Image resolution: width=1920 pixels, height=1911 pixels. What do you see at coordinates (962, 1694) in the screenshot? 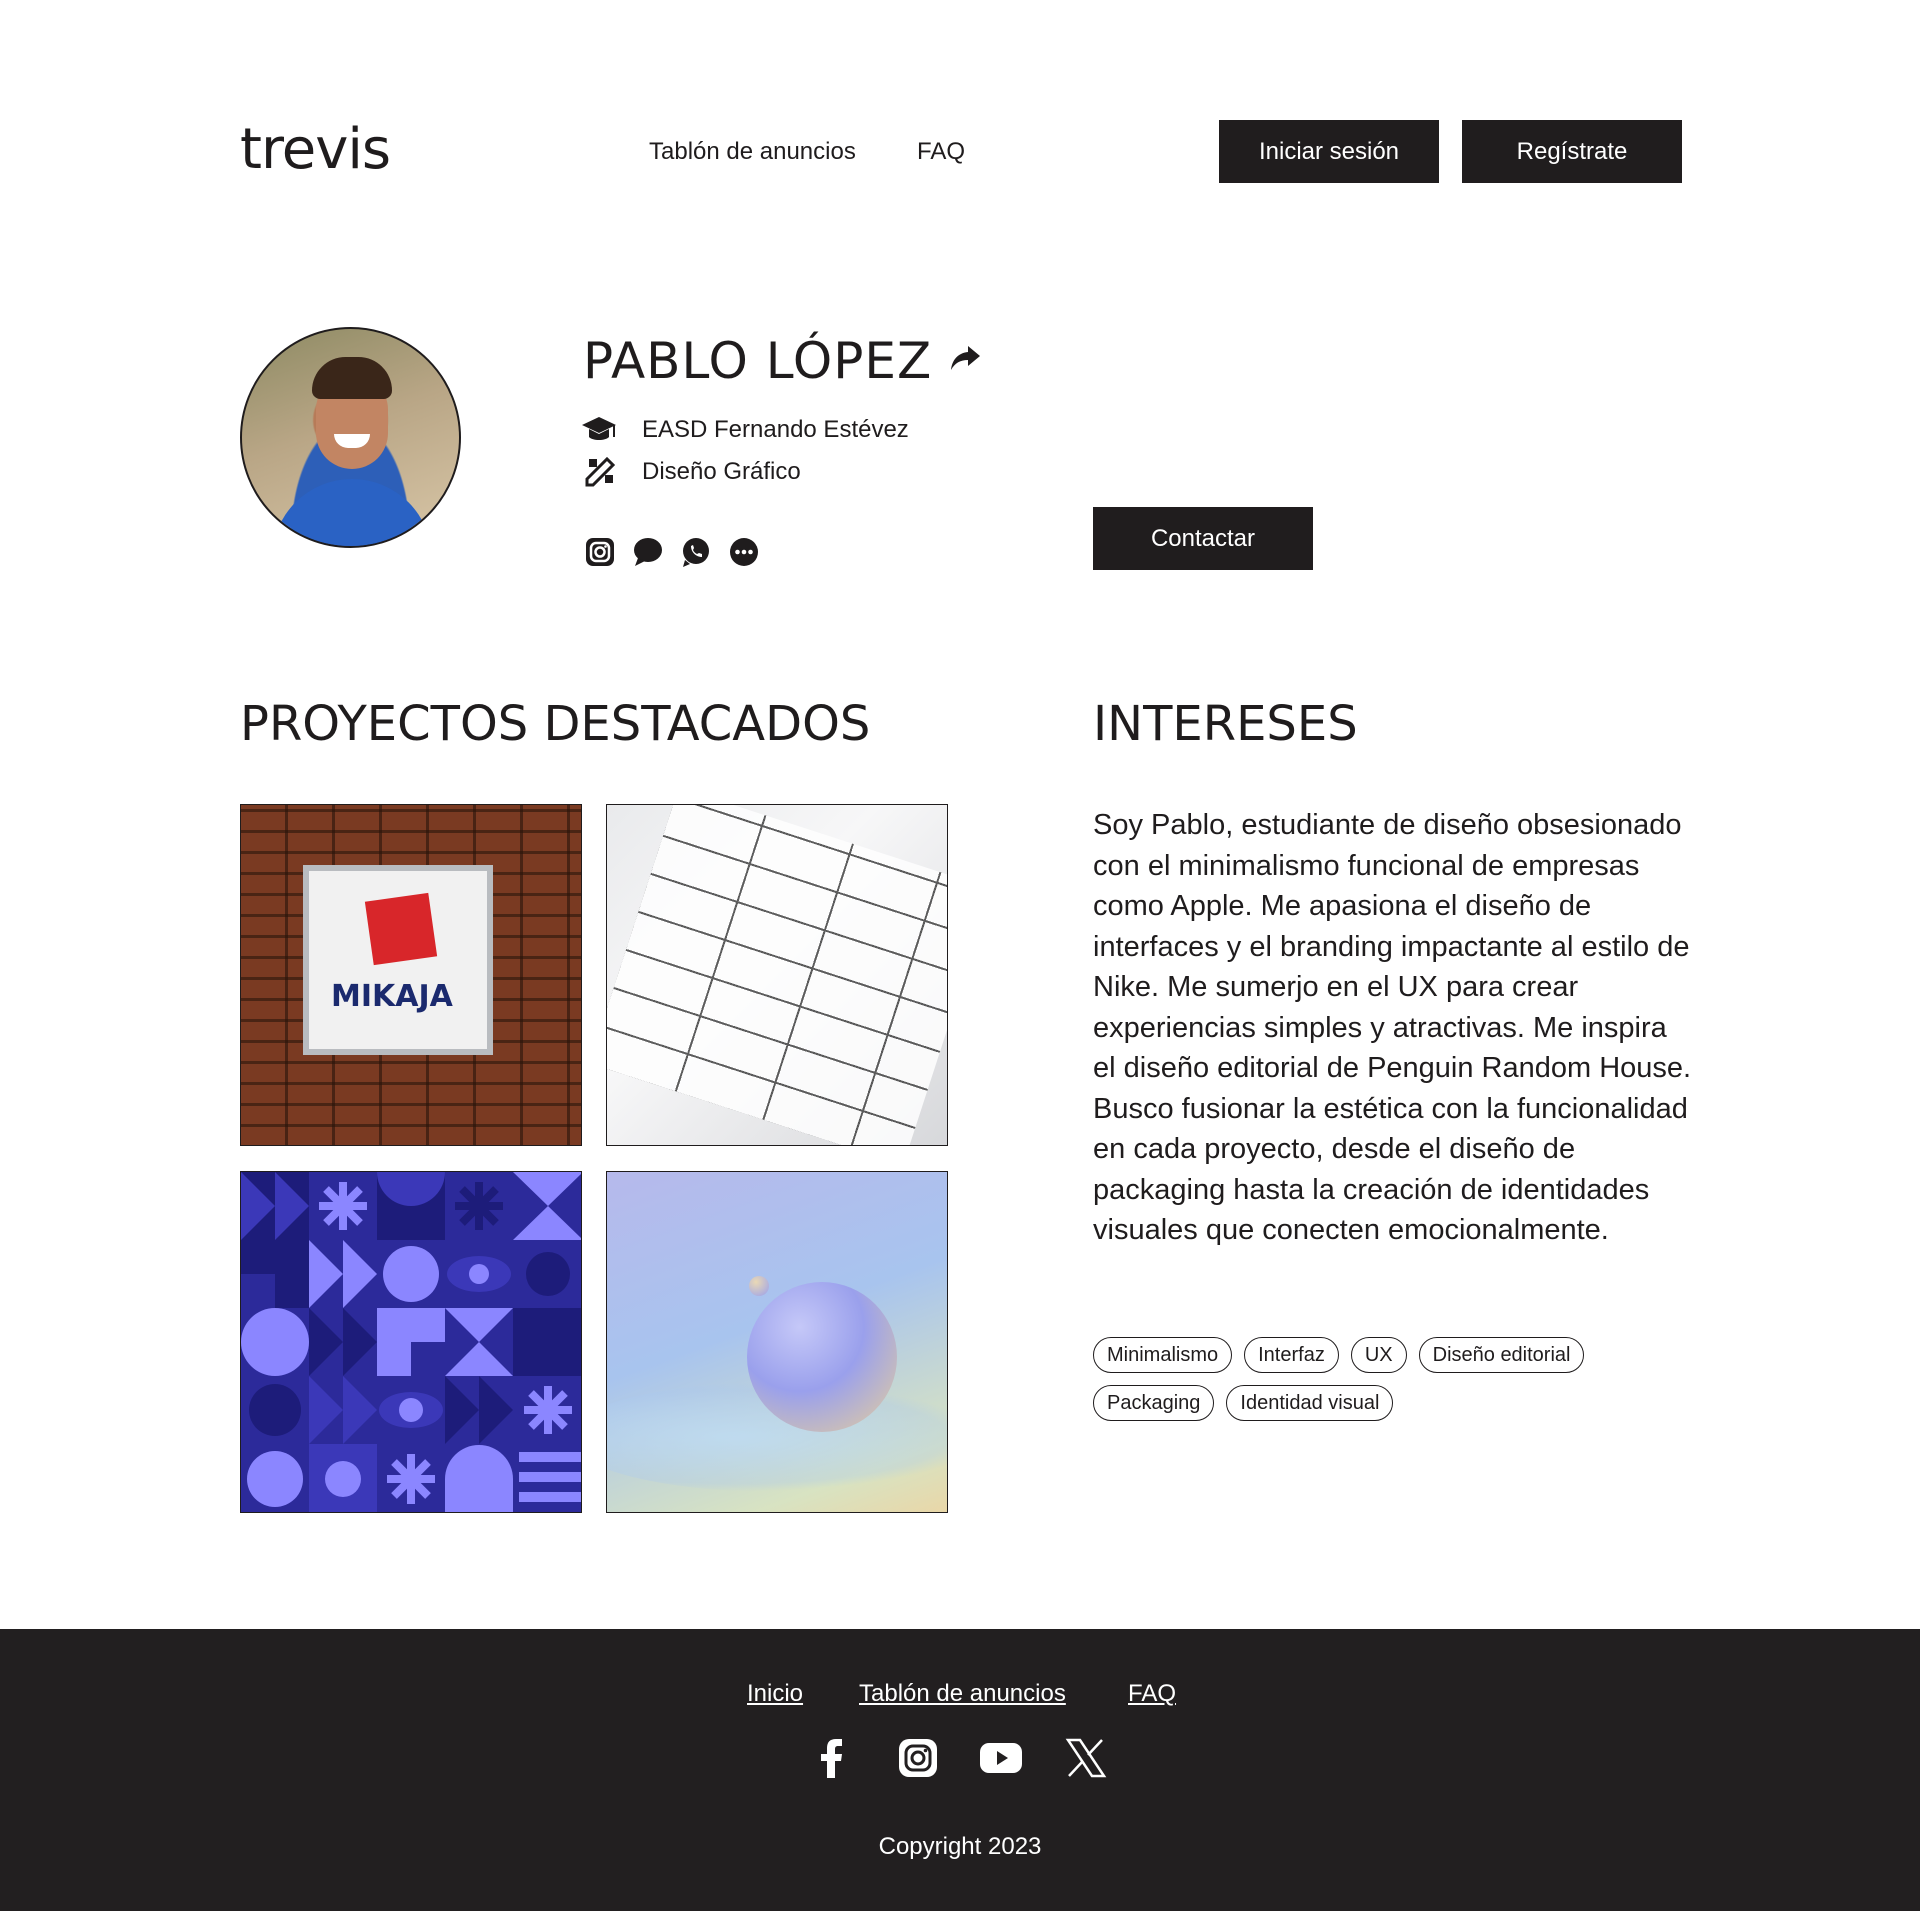
I see `footer-link-tablon: Tablón de anuncios` at bounding box center [962, 1694].